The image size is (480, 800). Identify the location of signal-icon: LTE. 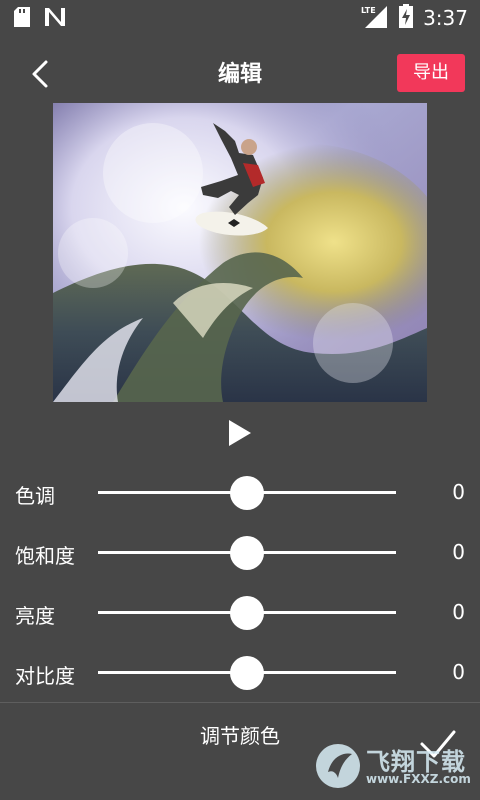
(375, 18).